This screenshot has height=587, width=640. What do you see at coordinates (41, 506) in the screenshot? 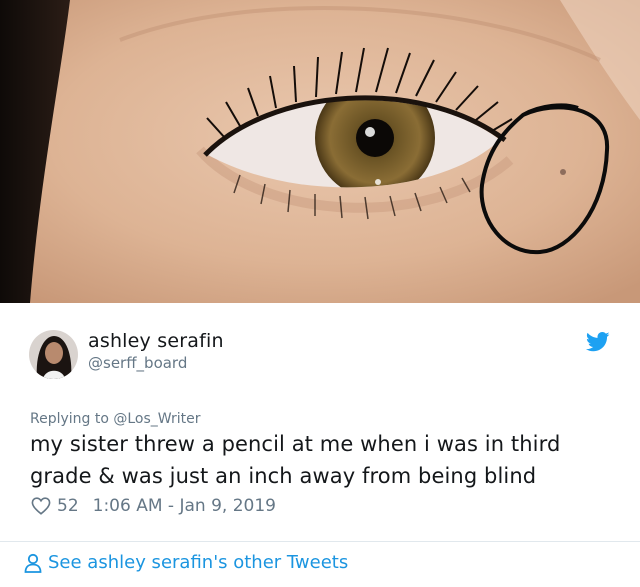
I see `heart-icon` at bounding box center [41, 506].